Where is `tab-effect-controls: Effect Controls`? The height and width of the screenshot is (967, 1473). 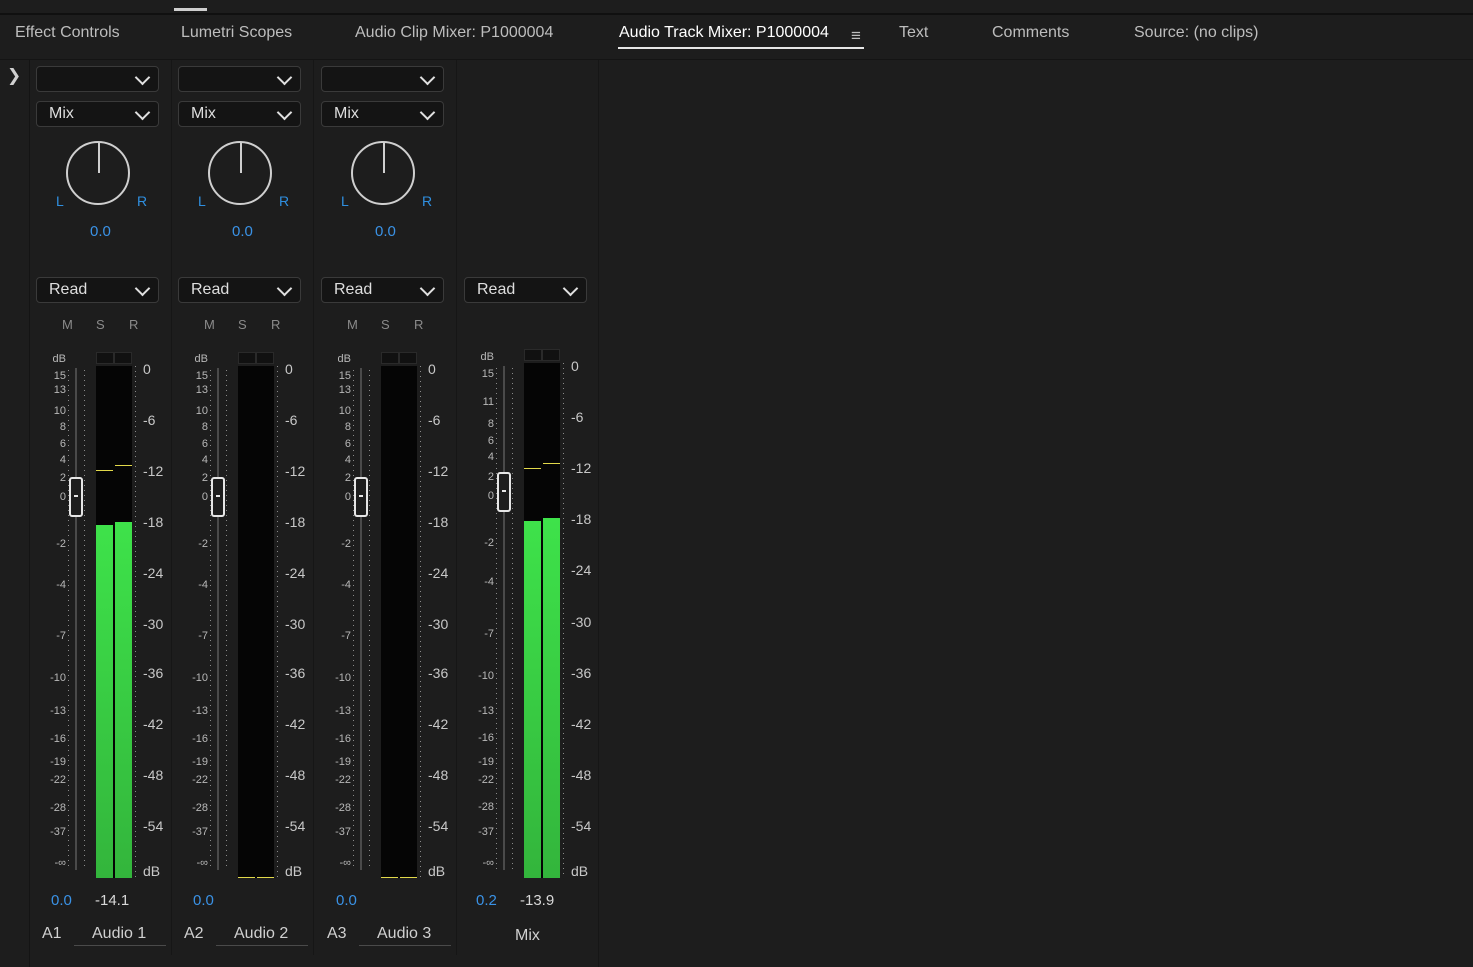
tab-effect-controls: Effect Controls is located at coordinates (67, 33).